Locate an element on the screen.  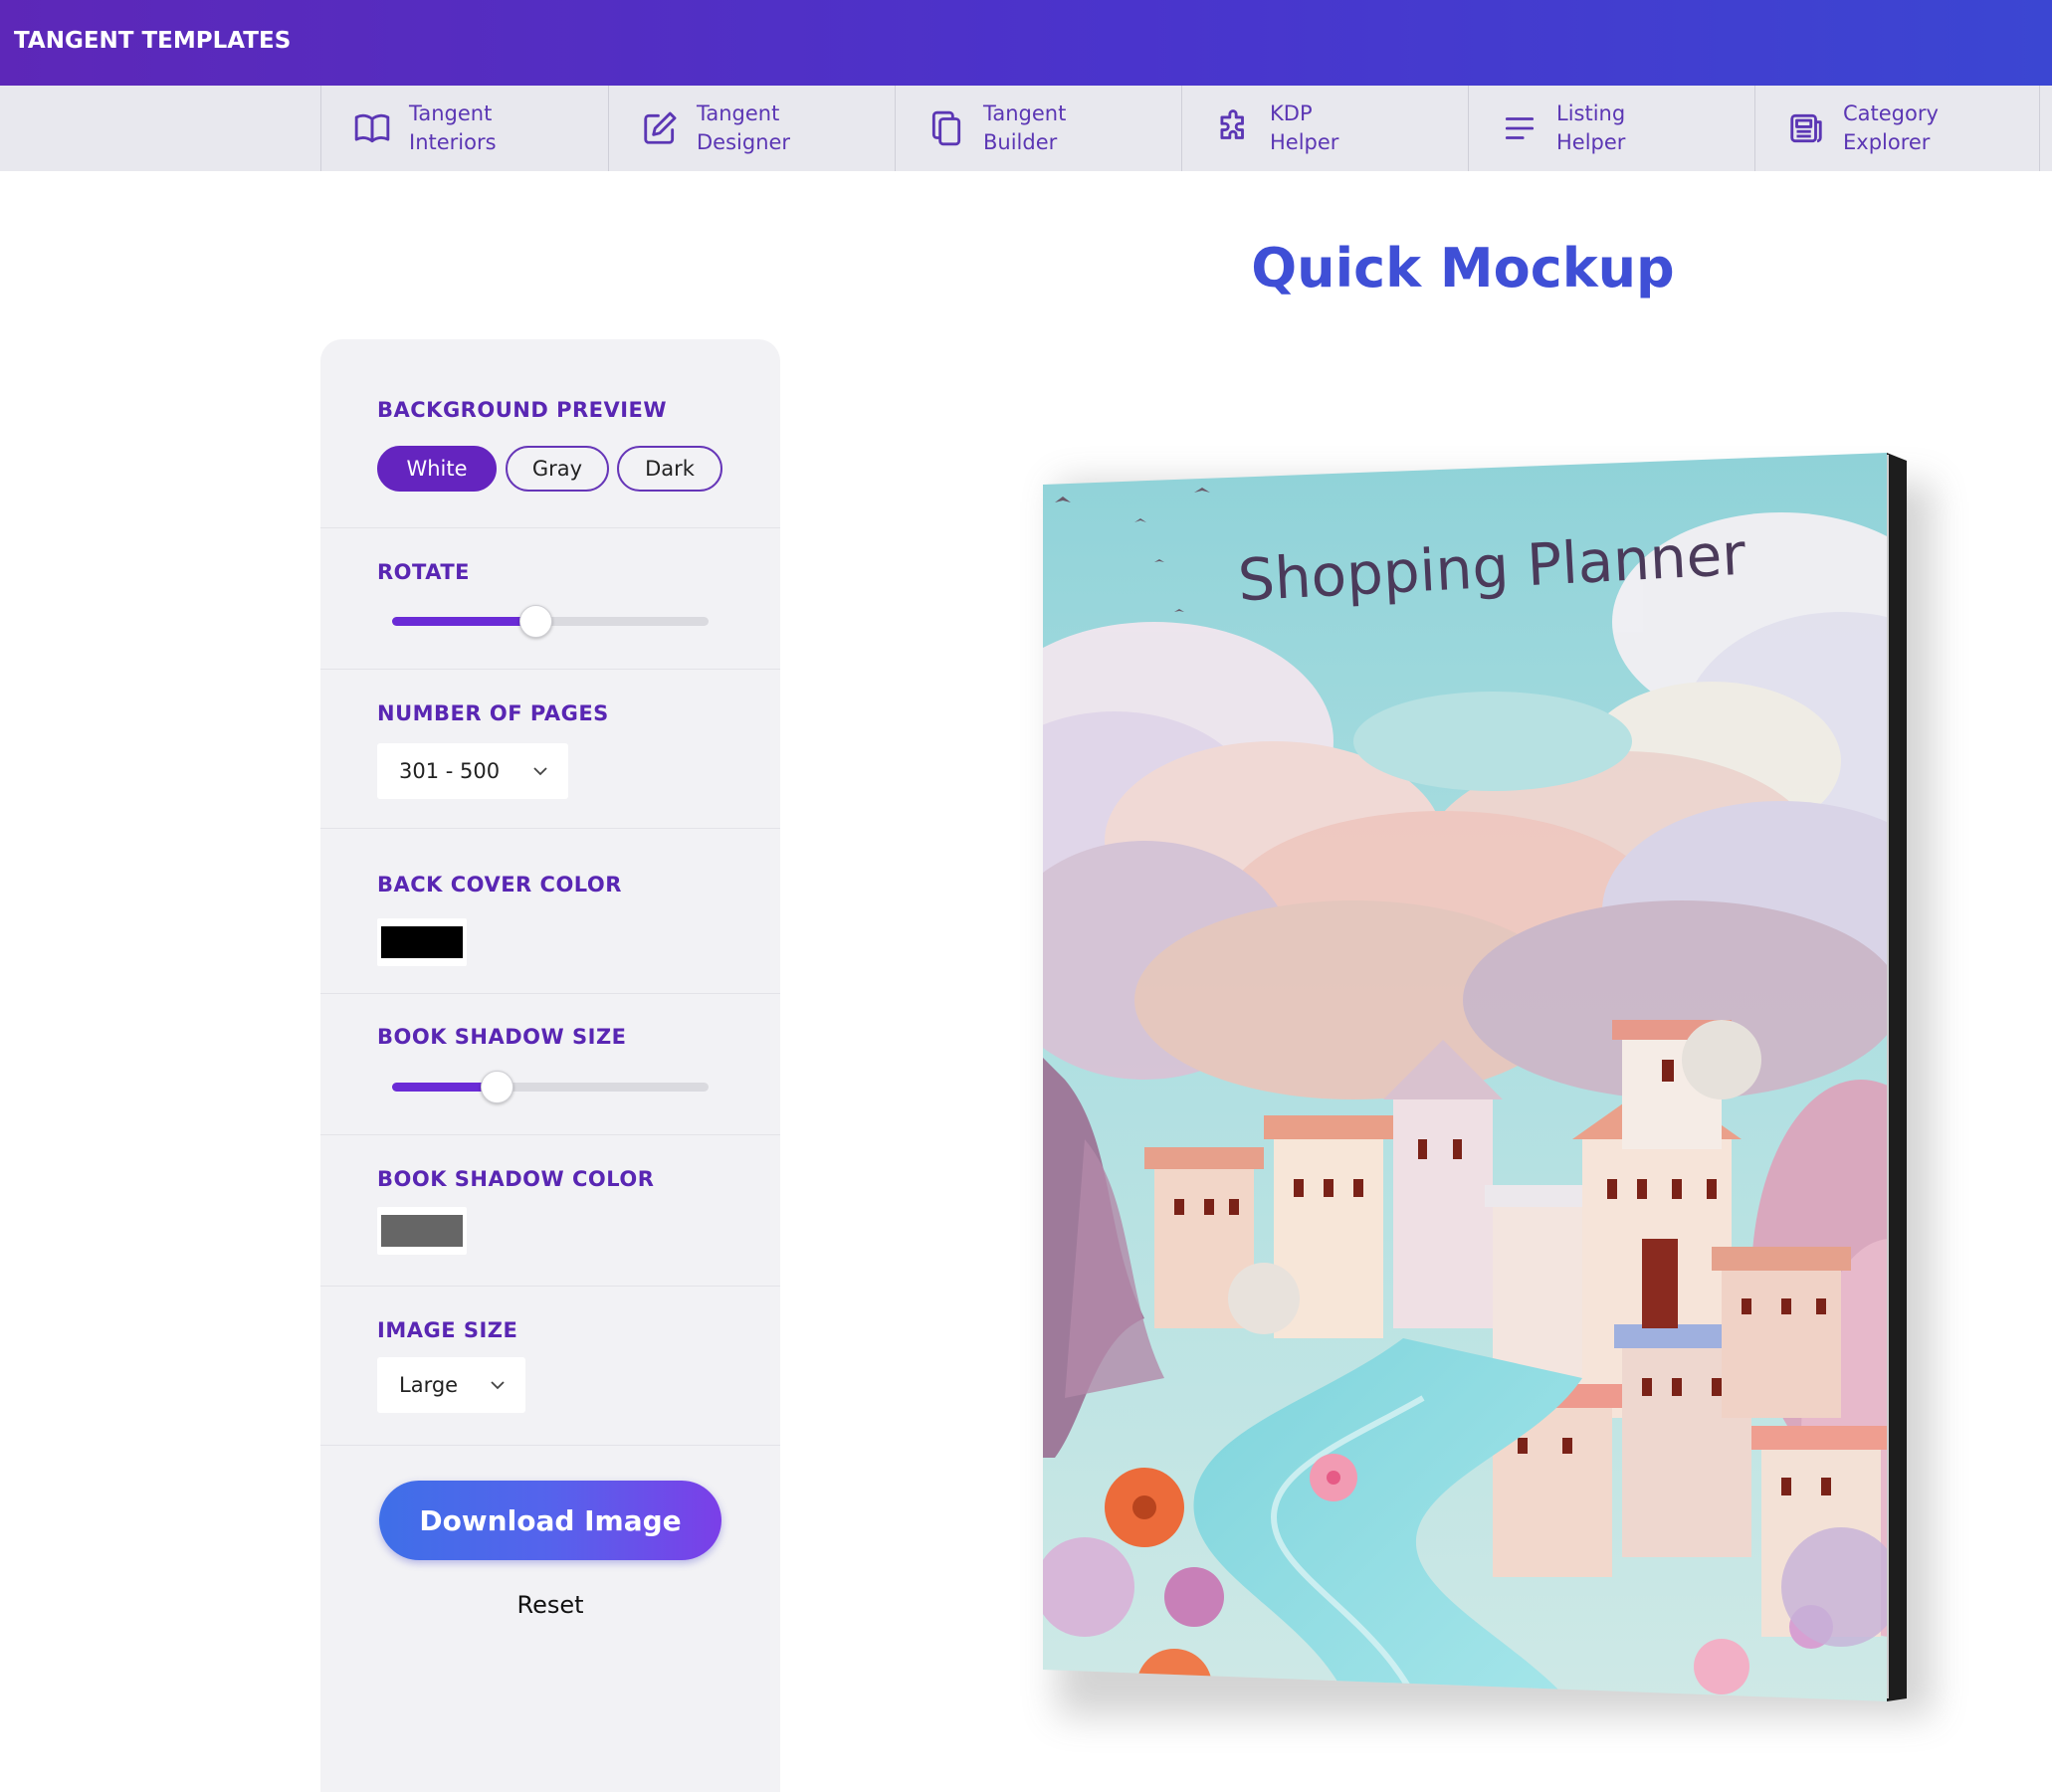
reset-link: Reset is located at coordinates (550, 1605).